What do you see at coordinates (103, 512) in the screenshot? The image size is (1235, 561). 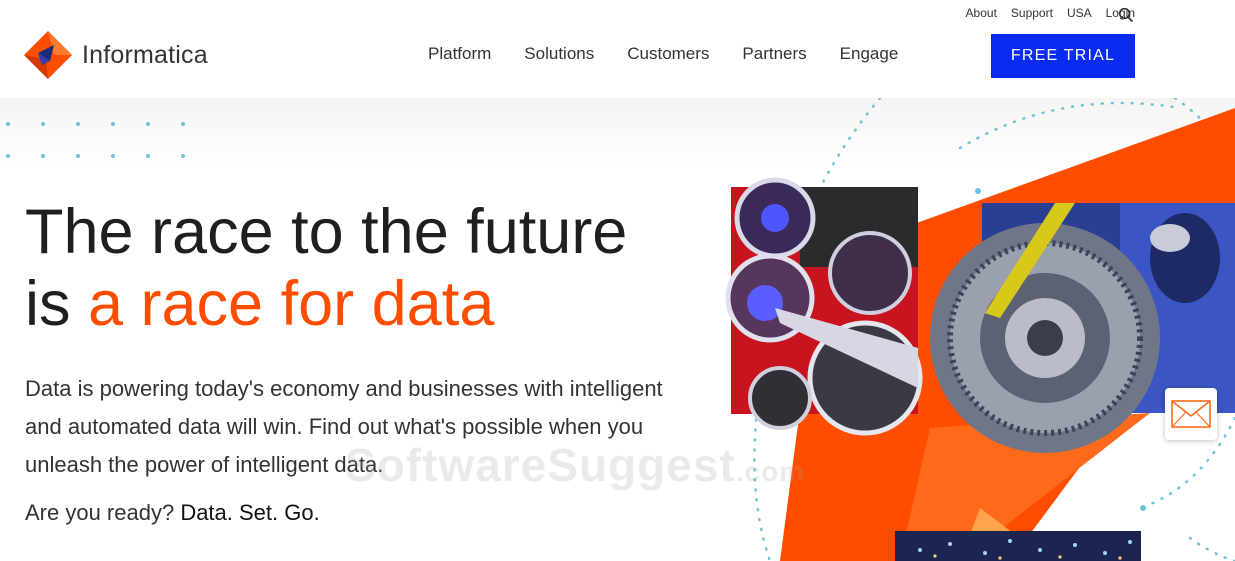 I see `question-text: Are you ready?` at bounding box center [103, 512].